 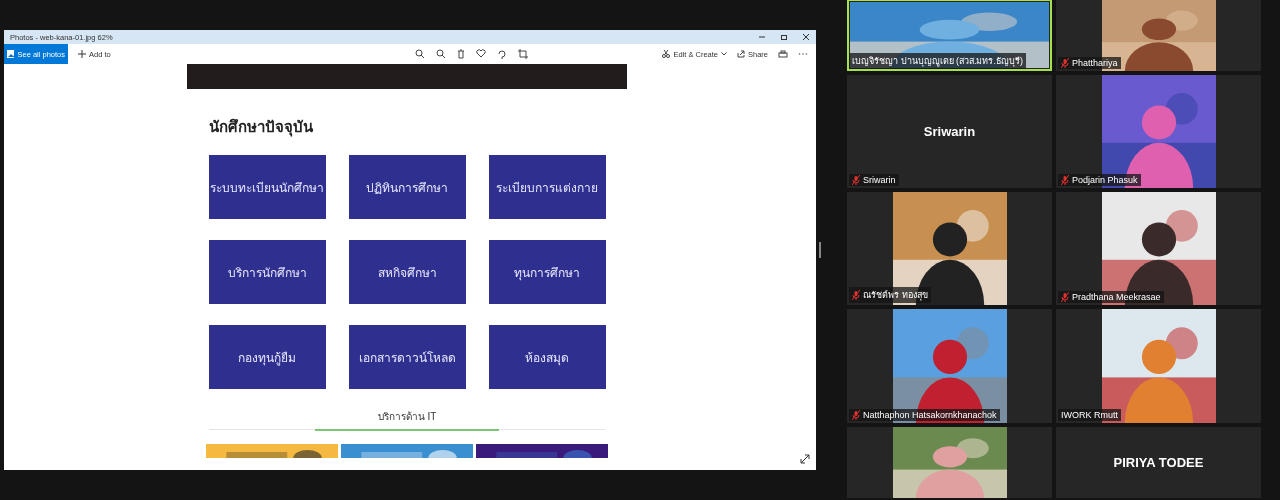 What do you see at coordinates (267, 272) in the screenshot?
I see `menu-tile: บริการนักศึกษา` at bounding box center [267, 272].